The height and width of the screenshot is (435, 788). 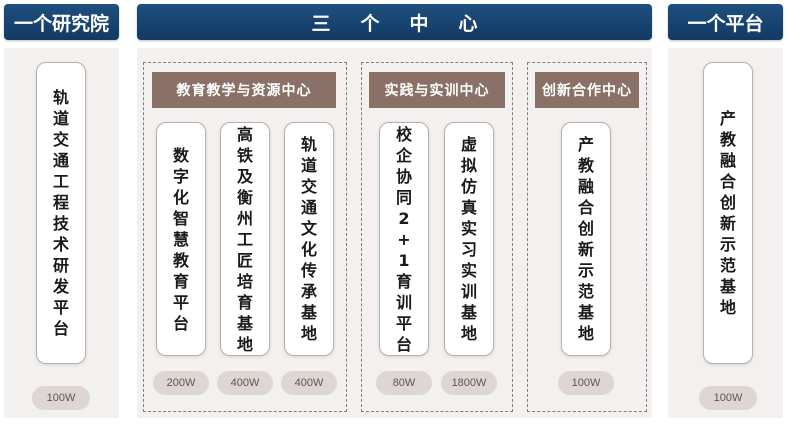 I want to click on badge-platform-base-label: 100W, so click(x=728, y=398).